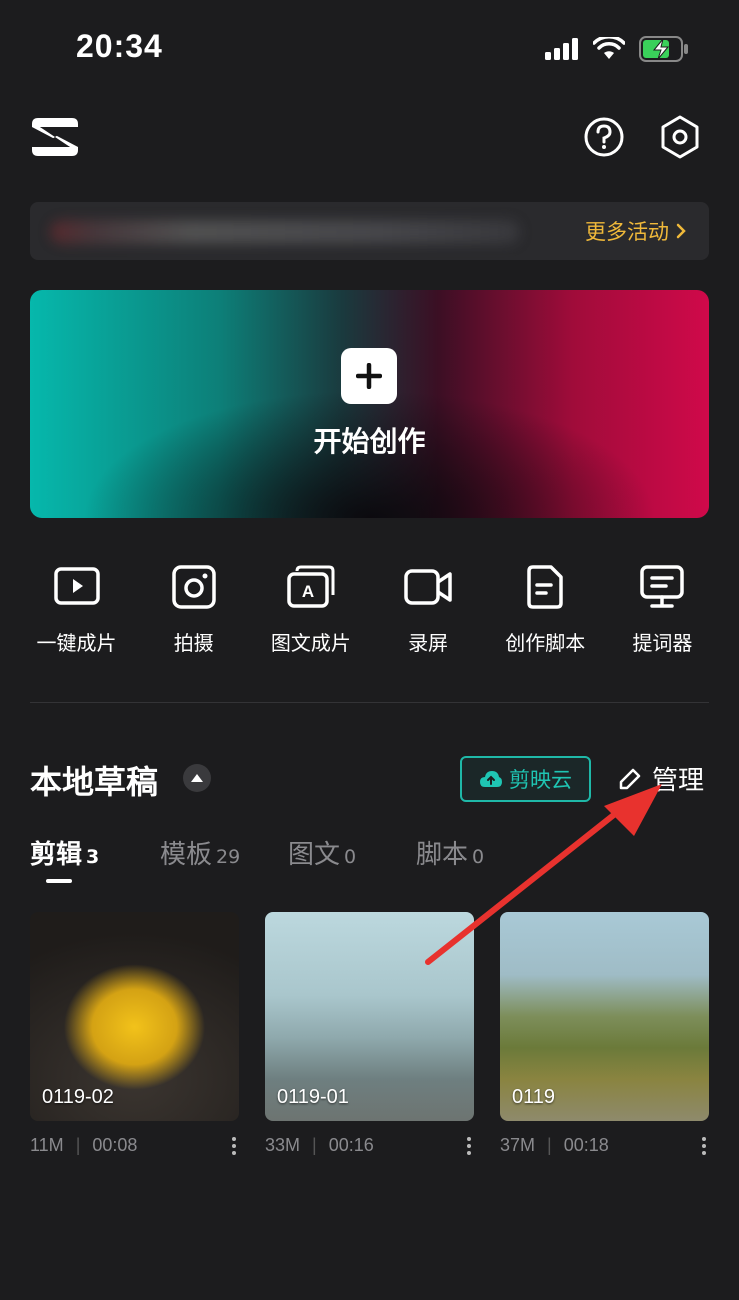 The image size is (739, 1300). I want to click on collapse-toggle, so click(197, 778).